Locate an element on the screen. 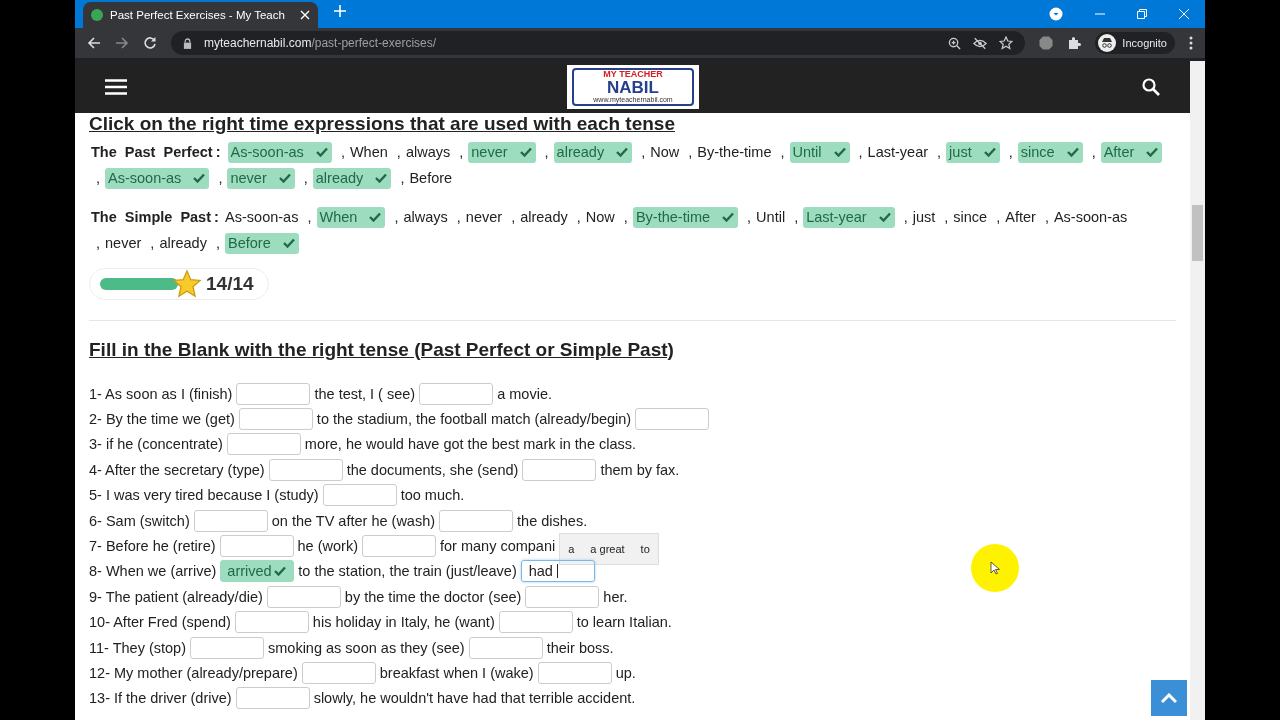 The height and width of the screenshot is (720, 1280). word-option: Until is located at coordinates (771, 217).